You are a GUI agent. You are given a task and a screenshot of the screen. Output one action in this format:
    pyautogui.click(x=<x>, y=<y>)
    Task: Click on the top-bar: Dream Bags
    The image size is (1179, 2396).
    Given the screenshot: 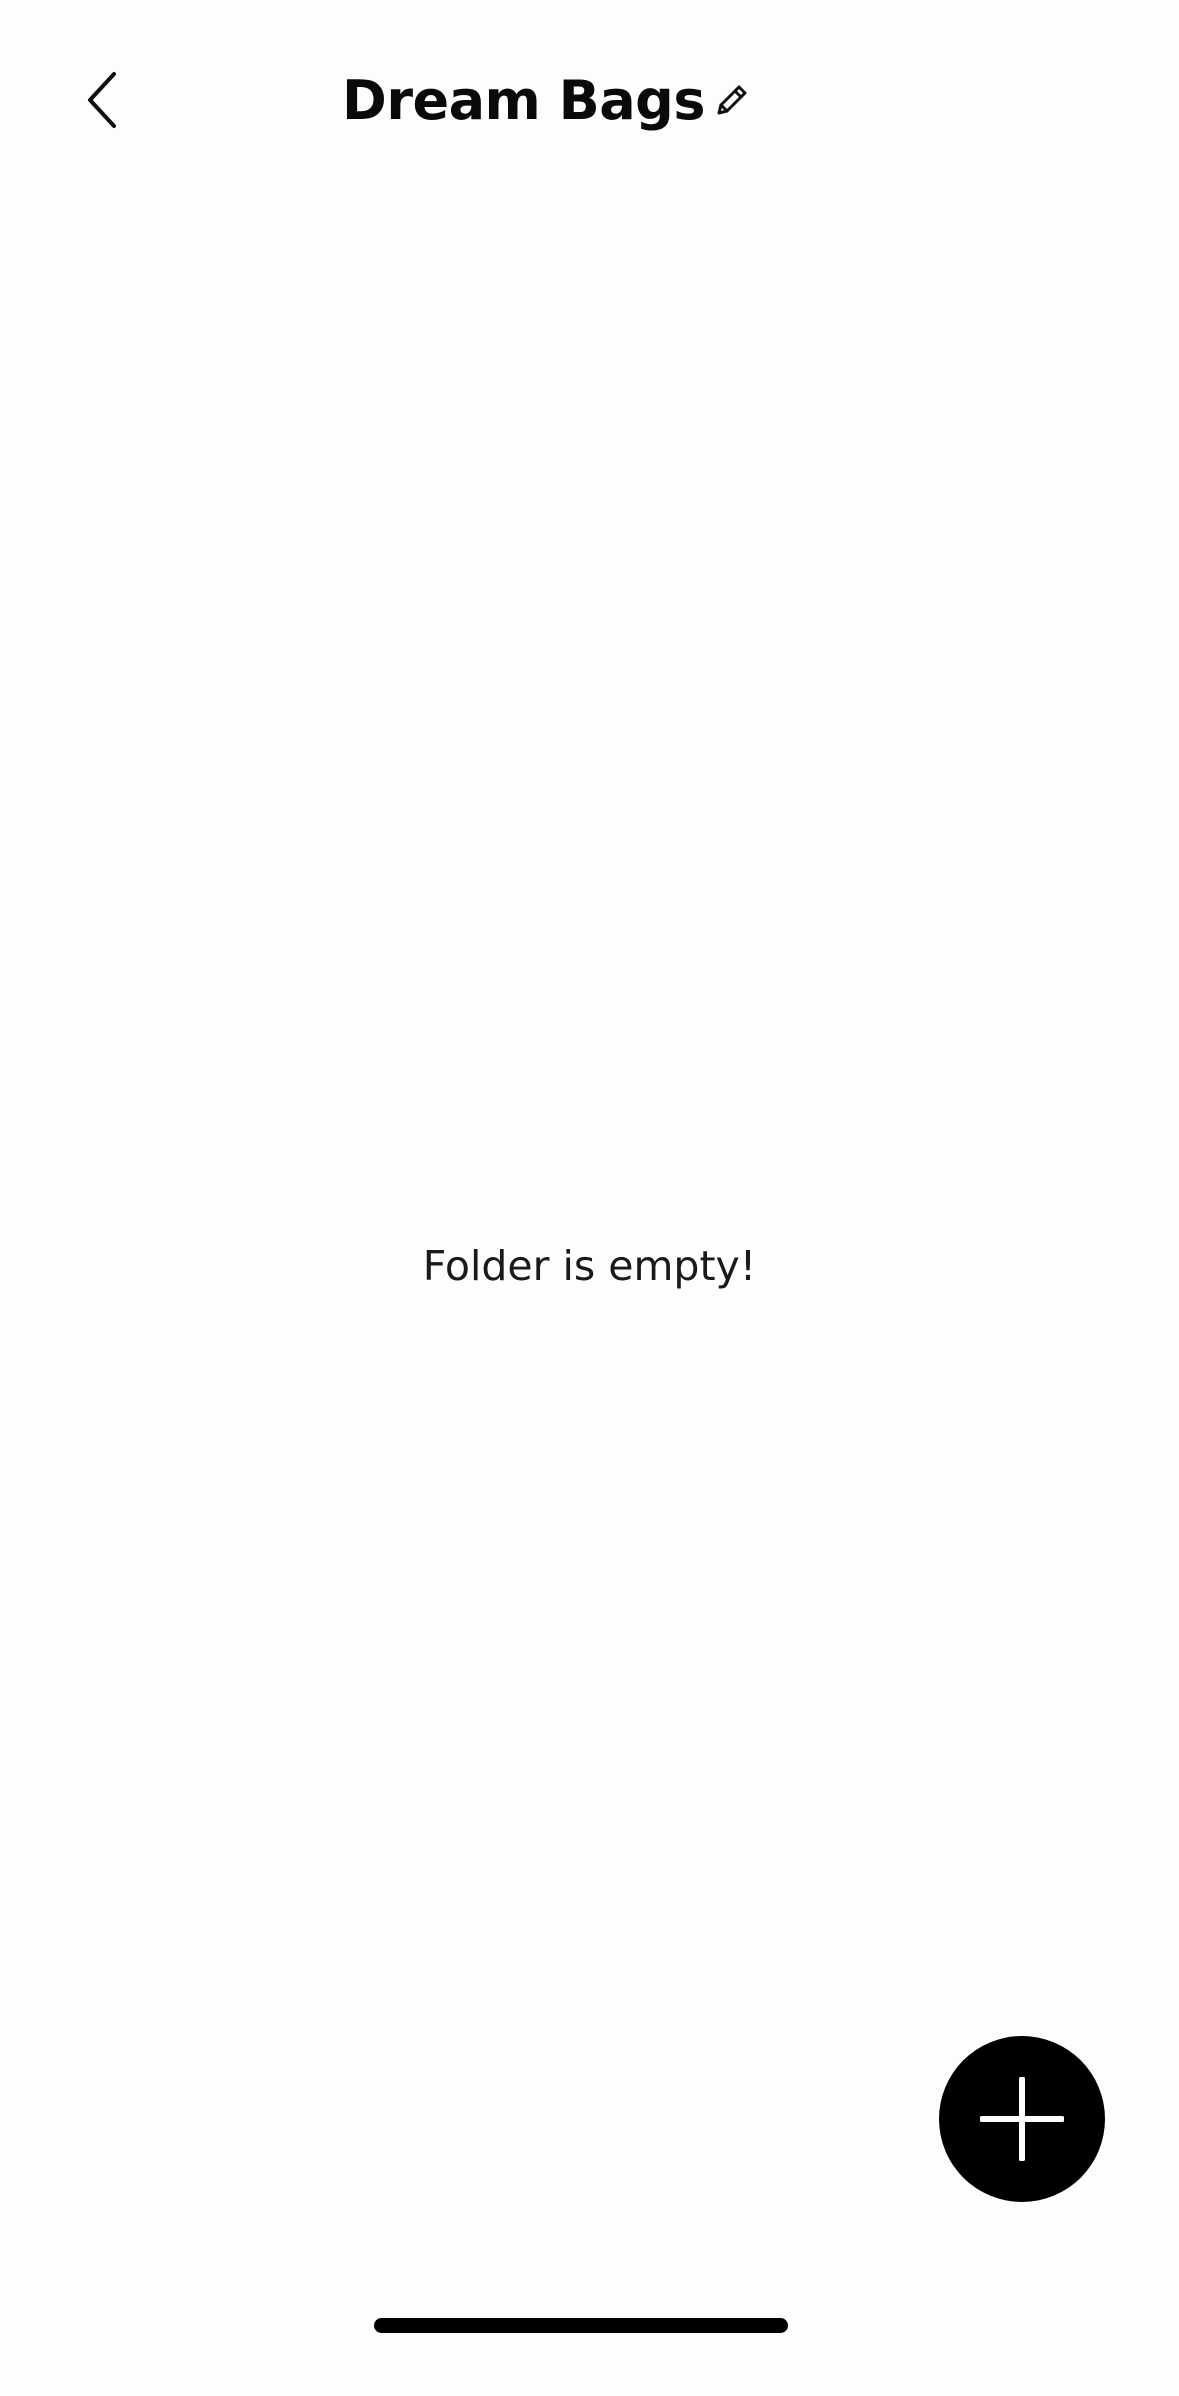 What is the action you would take?
    pyautogui.click(x=589, y=100)
    